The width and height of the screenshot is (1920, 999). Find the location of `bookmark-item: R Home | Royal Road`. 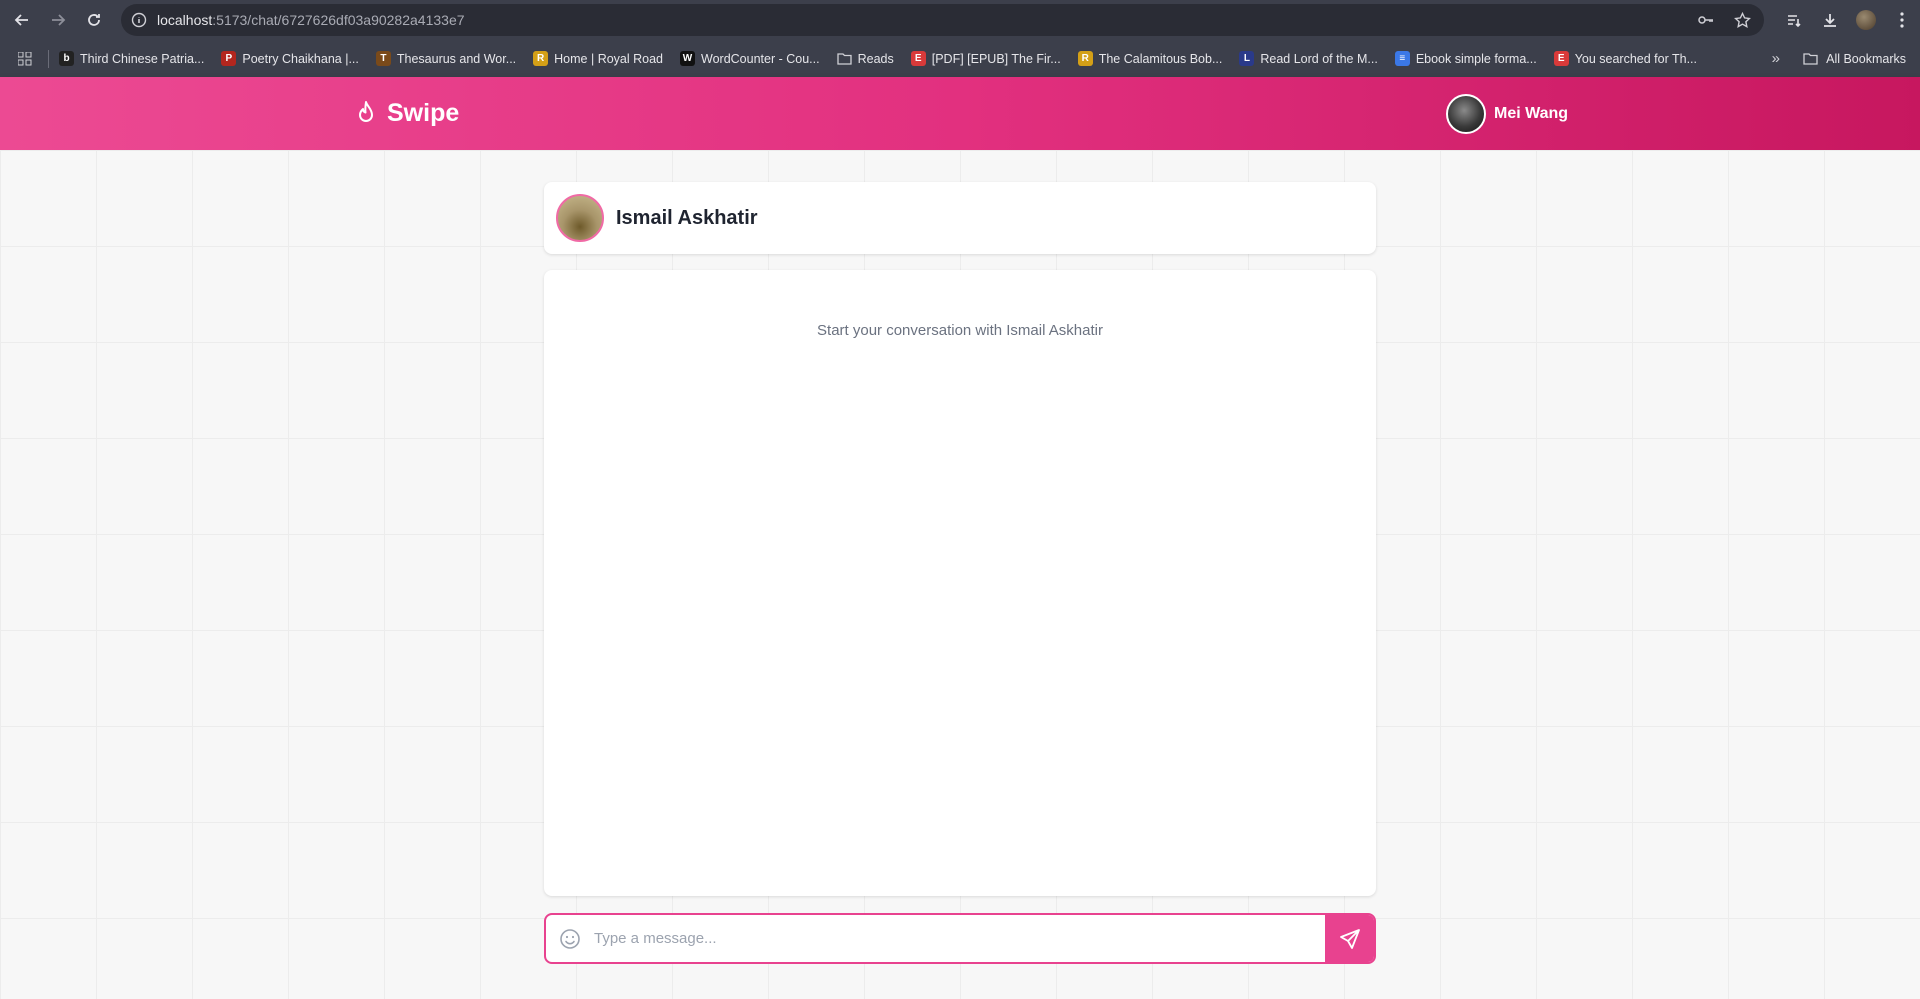

bookmark-item: R Home | Royal Road is located at coordinates (598, 58).